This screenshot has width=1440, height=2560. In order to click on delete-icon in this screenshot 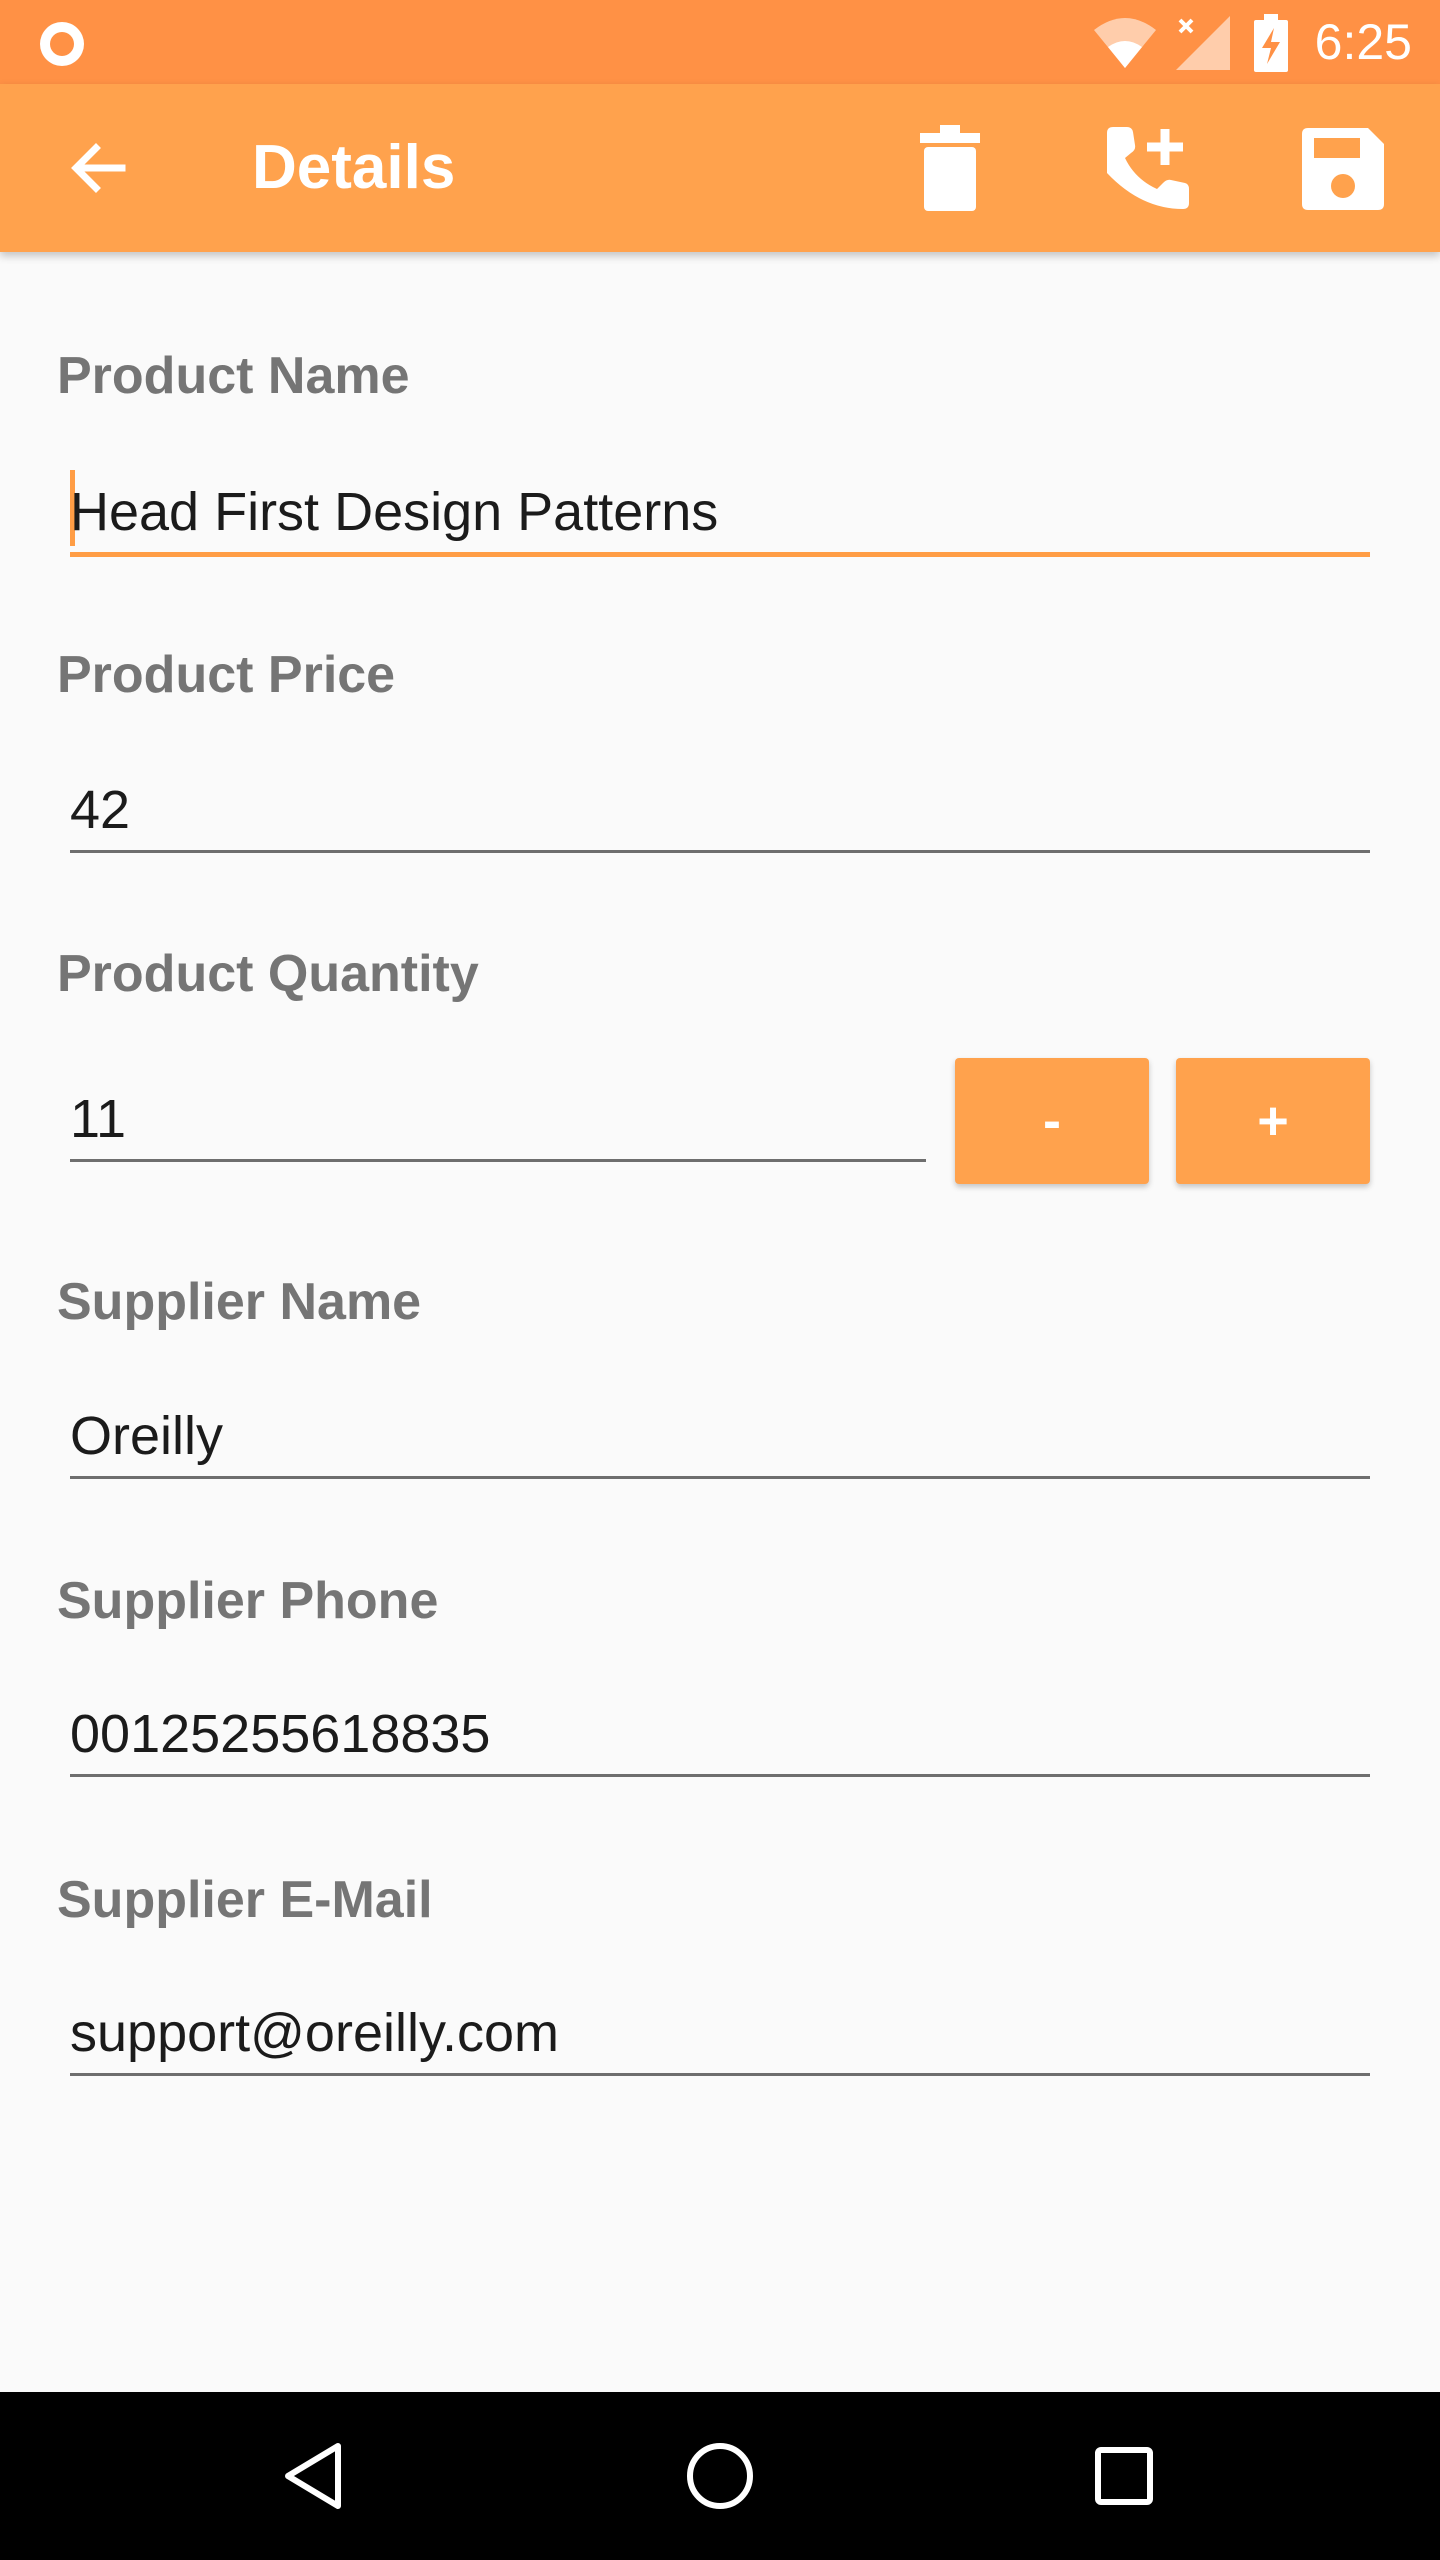, I will do `click(950, 168)`.